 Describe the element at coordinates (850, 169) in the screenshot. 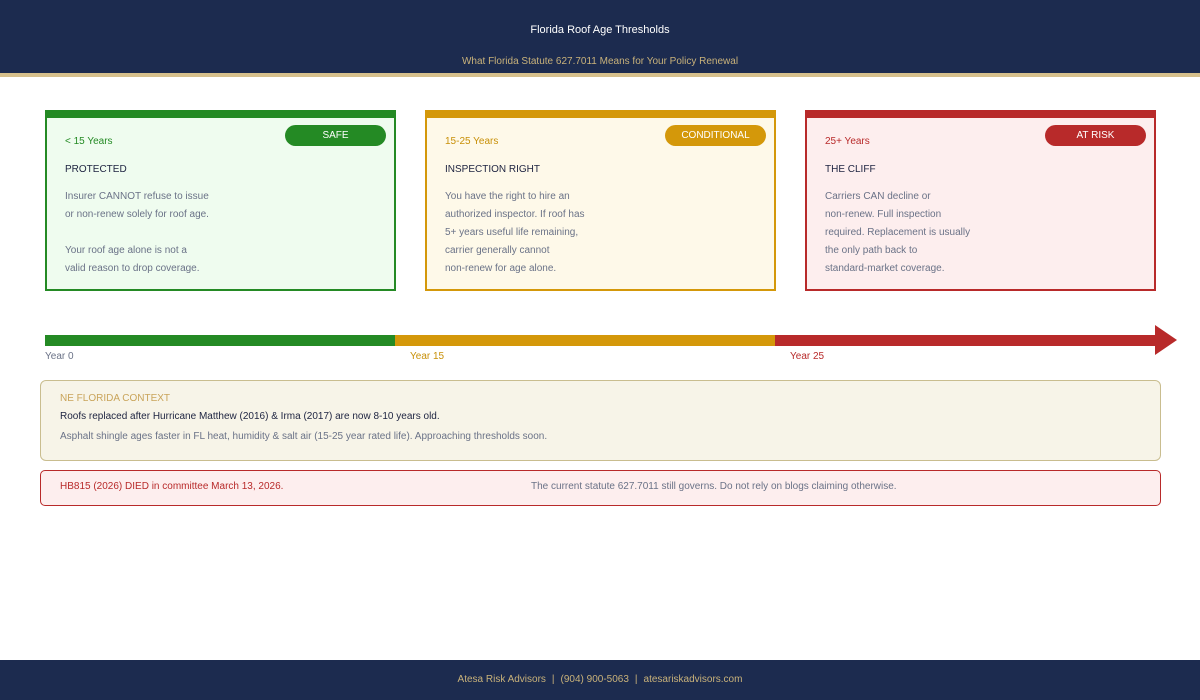

I see `card-heading: THE CLIFF` at that location.